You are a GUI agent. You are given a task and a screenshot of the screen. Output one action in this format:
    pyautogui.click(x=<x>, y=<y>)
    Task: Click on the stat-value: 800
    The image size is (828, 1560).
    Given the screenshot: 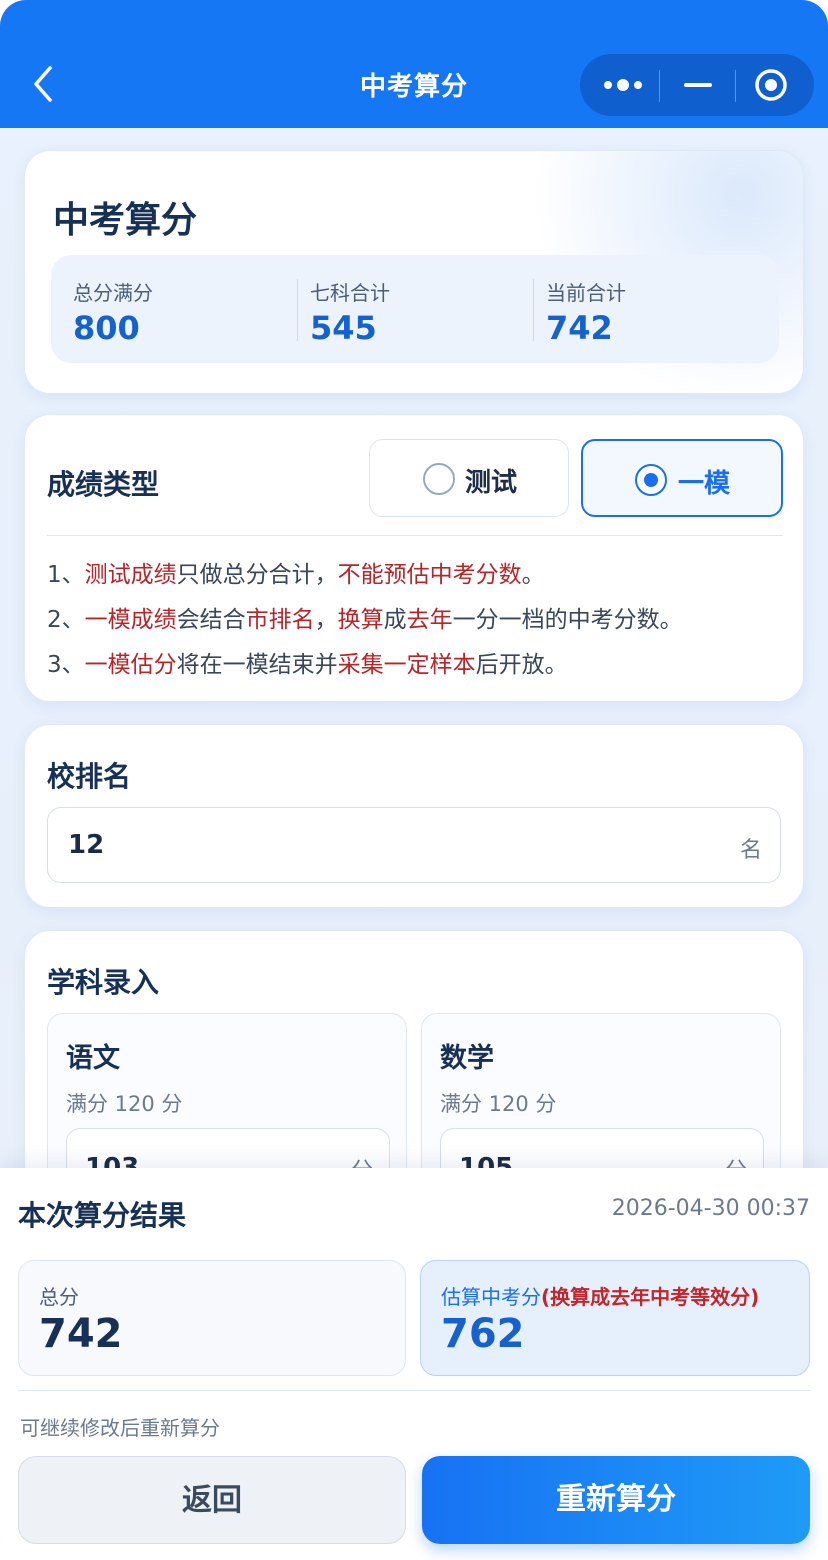 What is the action you would take?
    pyautogui.click(x=106, y=328)
    